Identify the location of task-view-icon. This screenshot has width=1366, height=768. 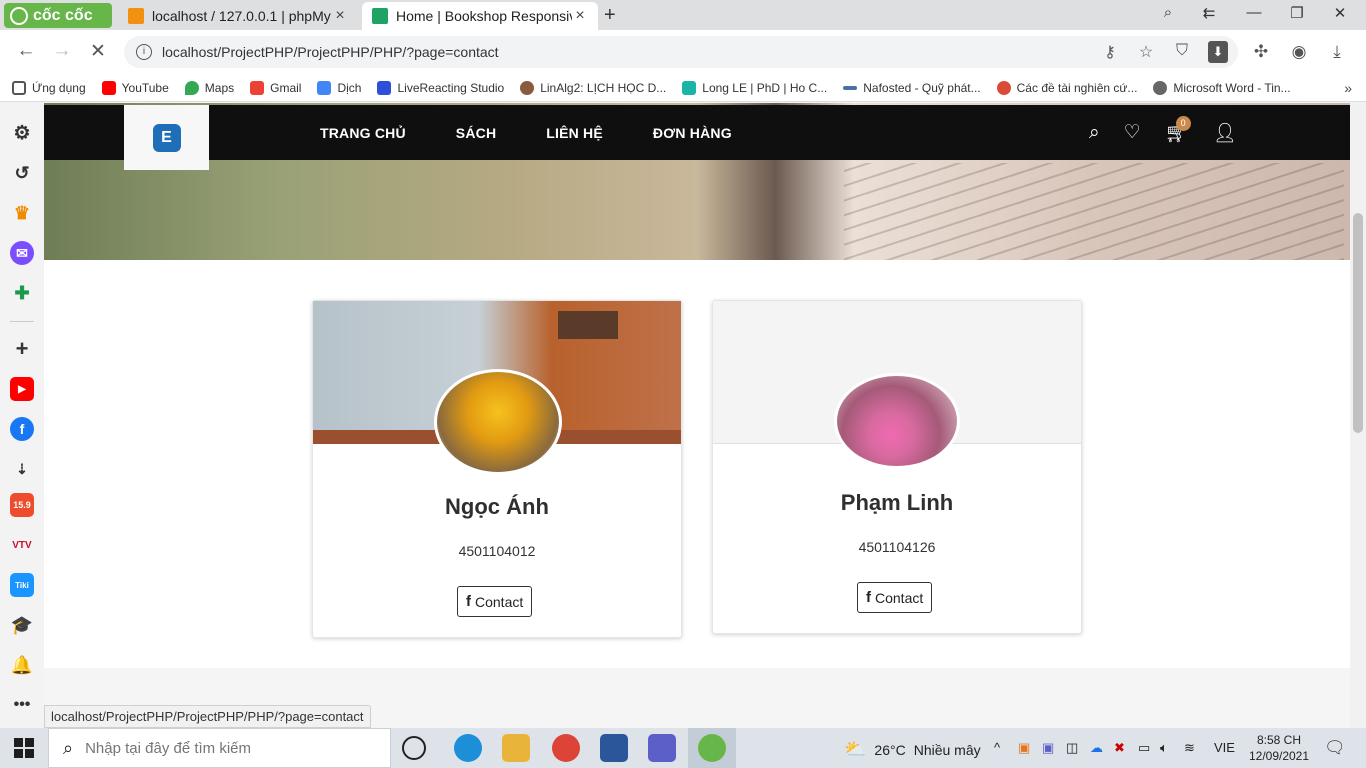
(414, 748).